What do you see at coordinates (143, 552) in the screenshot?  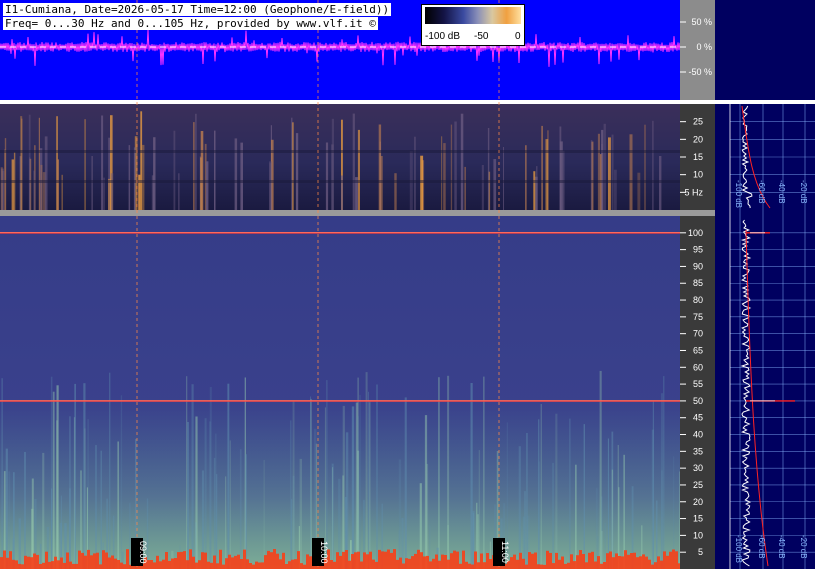 I see `time-label: 09:00` at bounding box center [143, 552].